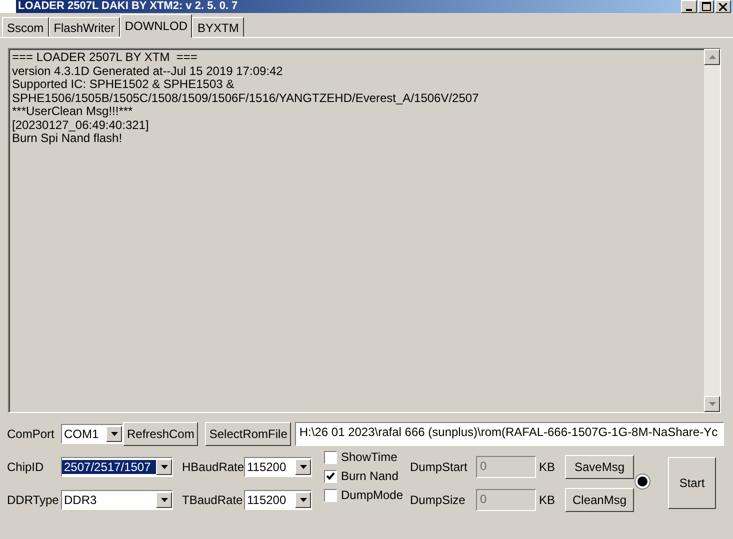  What do you see at coordinates (25, 27) in the screenshot?
I see `tab: Sscom` at bounding box center [25, 27].